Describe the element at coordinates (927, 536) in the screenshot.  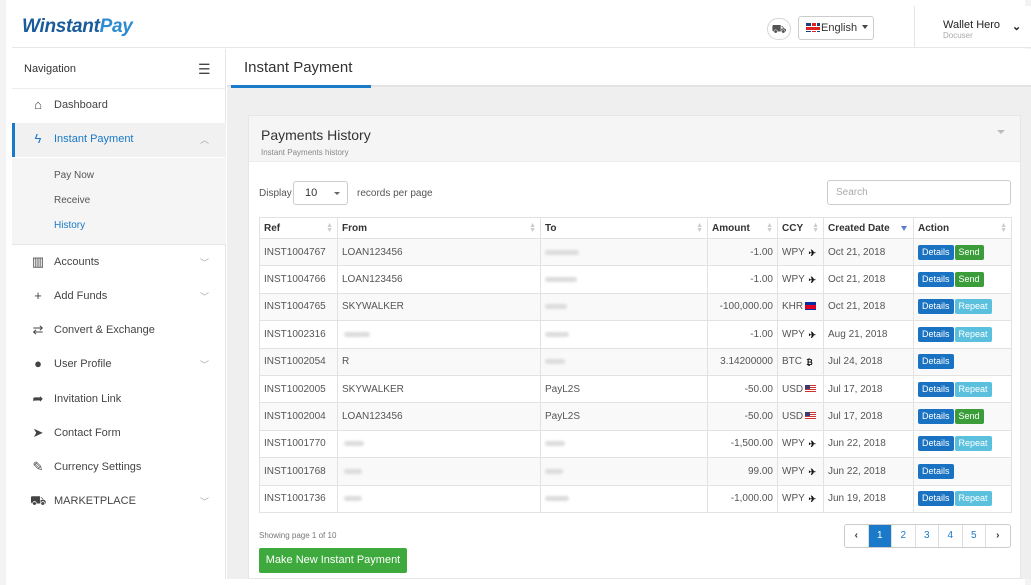
I see `page-button-3: 3` at that location.